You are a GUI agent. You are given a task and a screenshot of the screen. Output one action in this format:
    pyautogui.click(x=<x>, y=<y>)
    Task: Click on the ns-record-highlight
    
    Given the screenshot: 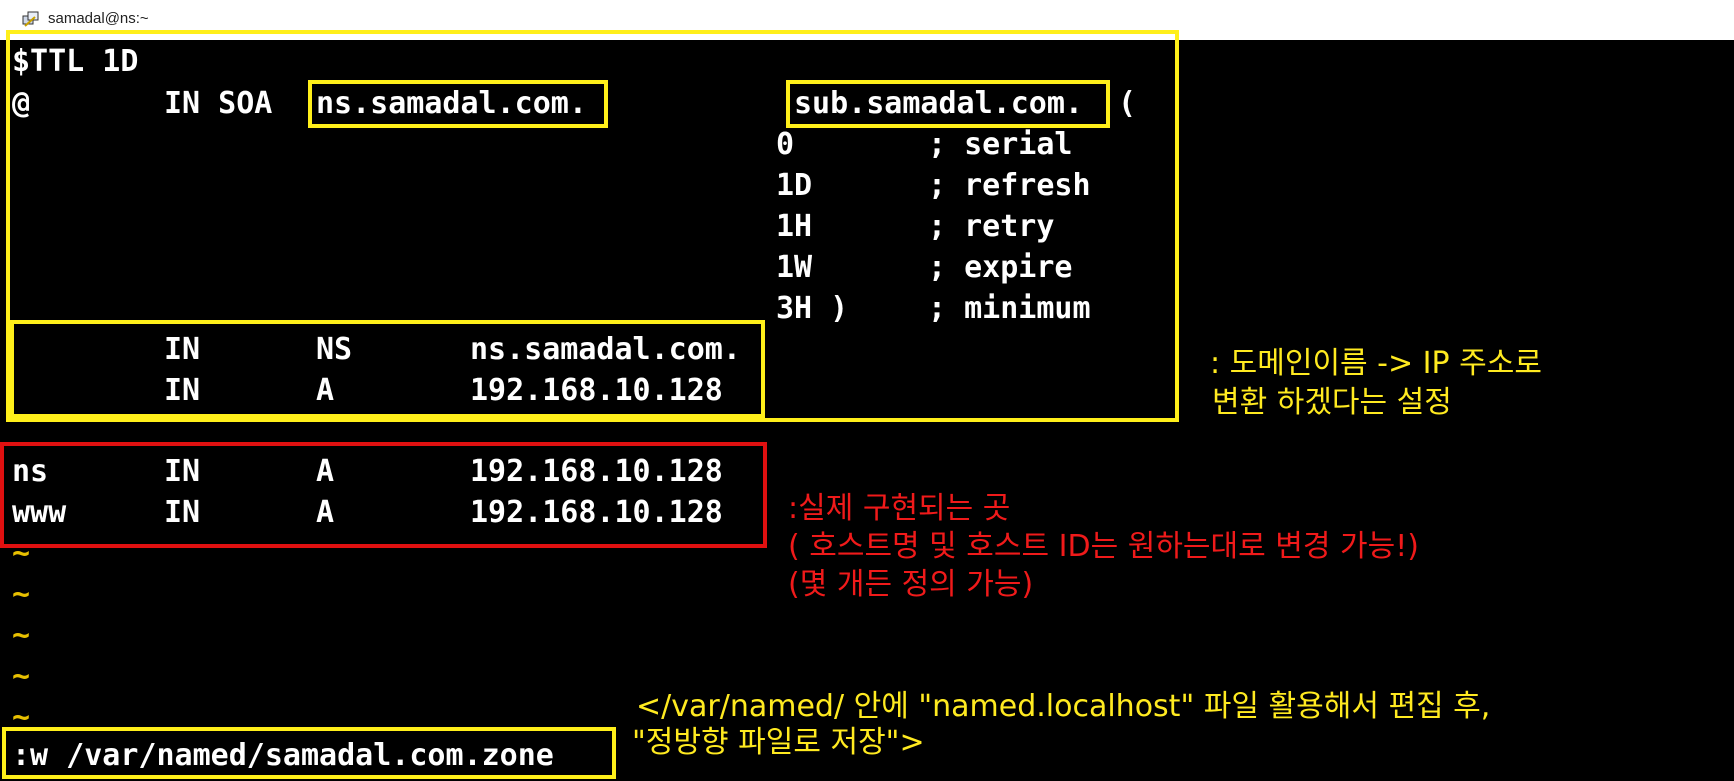 What is the action you would take?
    pyautogui.click(x=387, y=369)
    